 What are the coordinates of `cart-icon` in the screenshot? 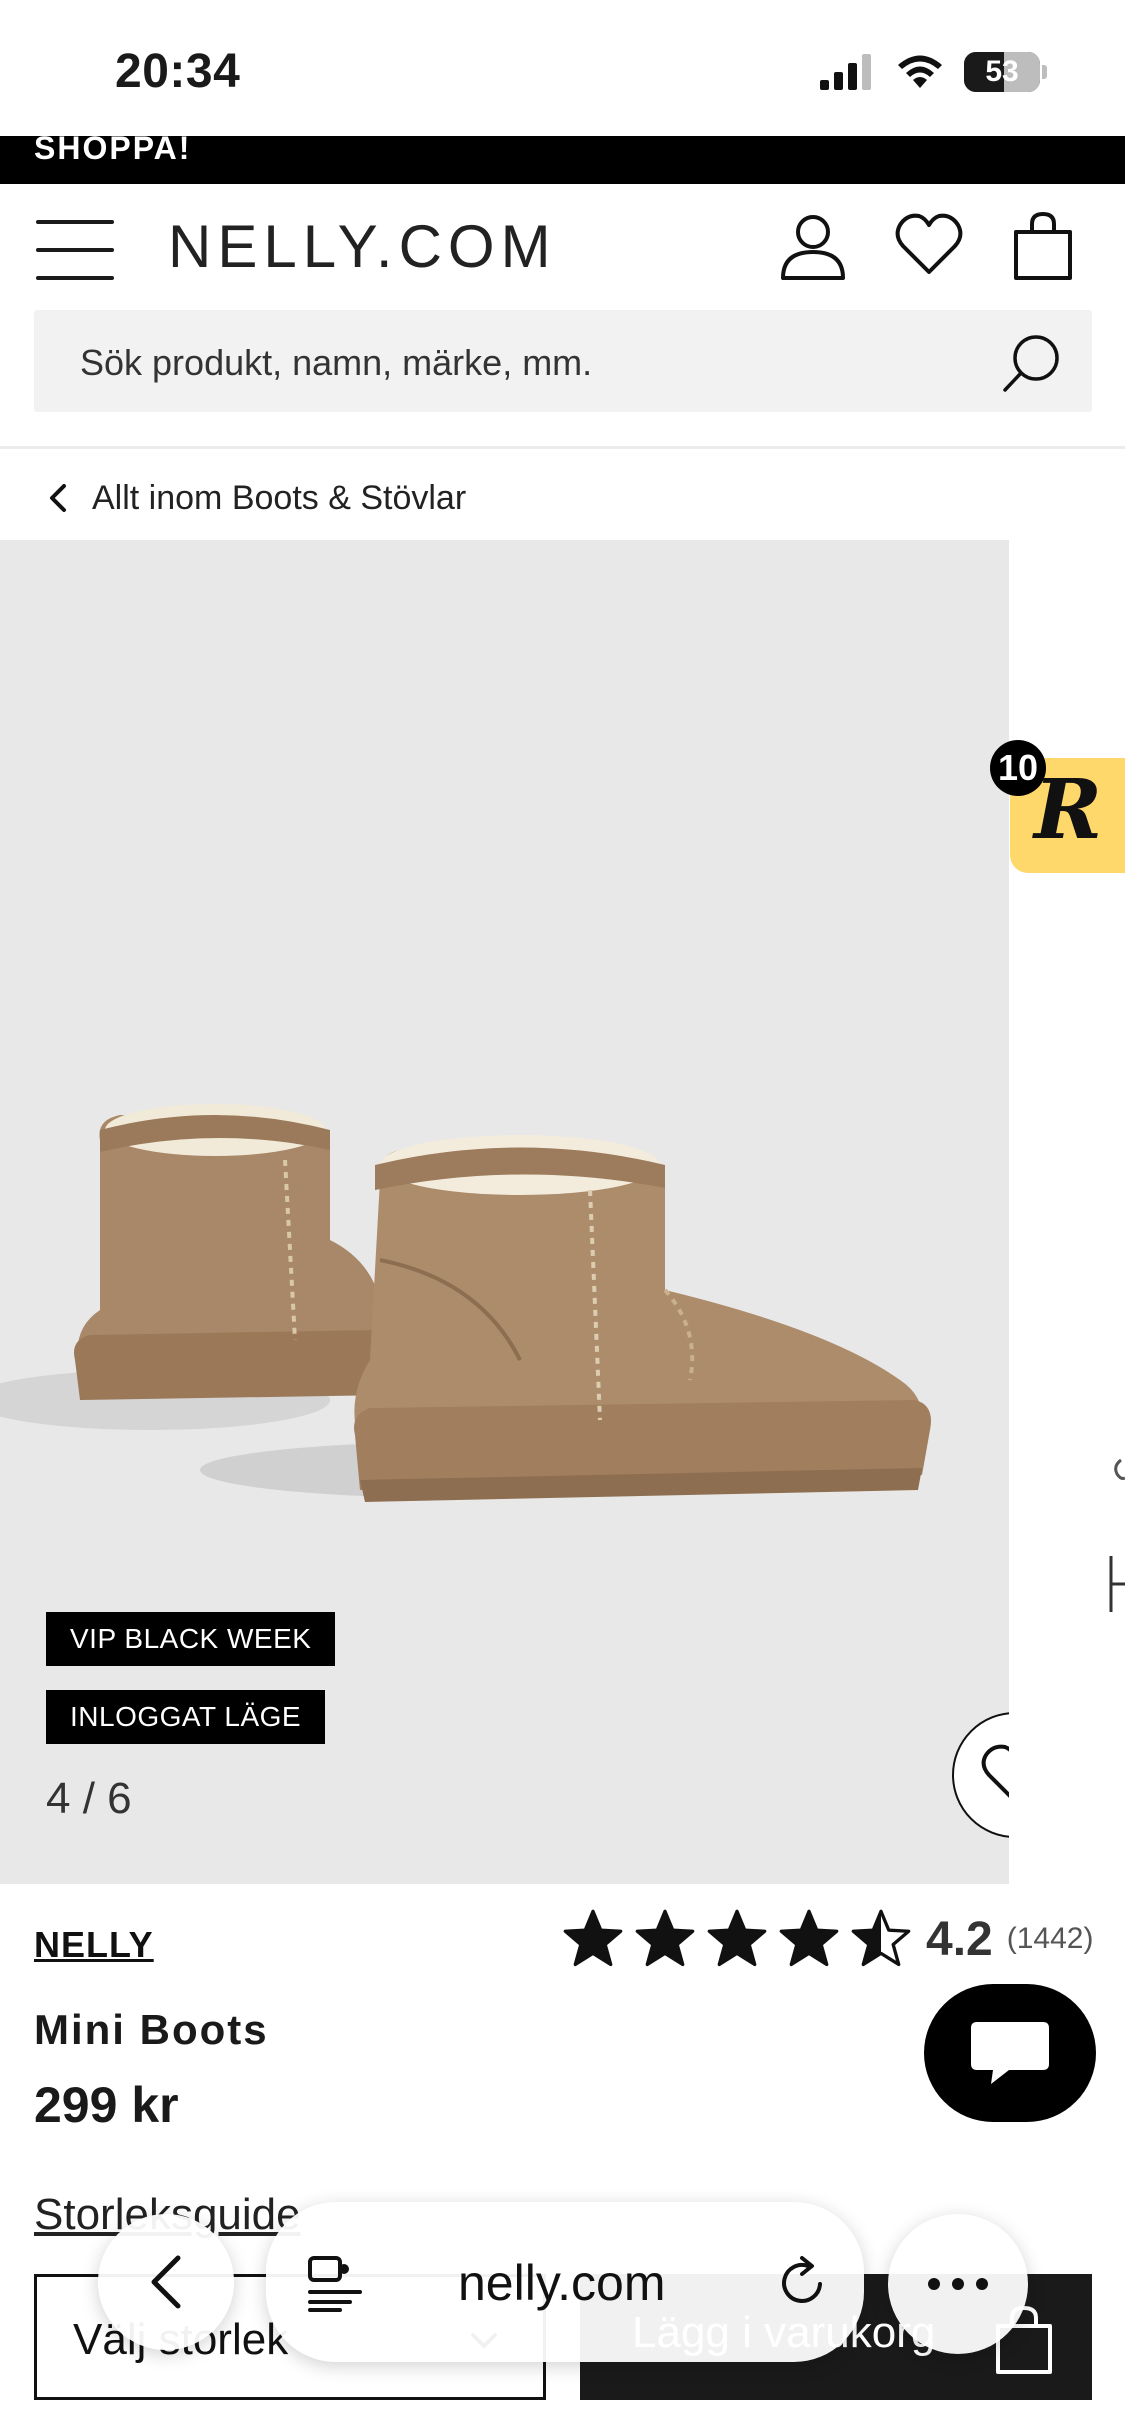 It's located at (1043, 245).